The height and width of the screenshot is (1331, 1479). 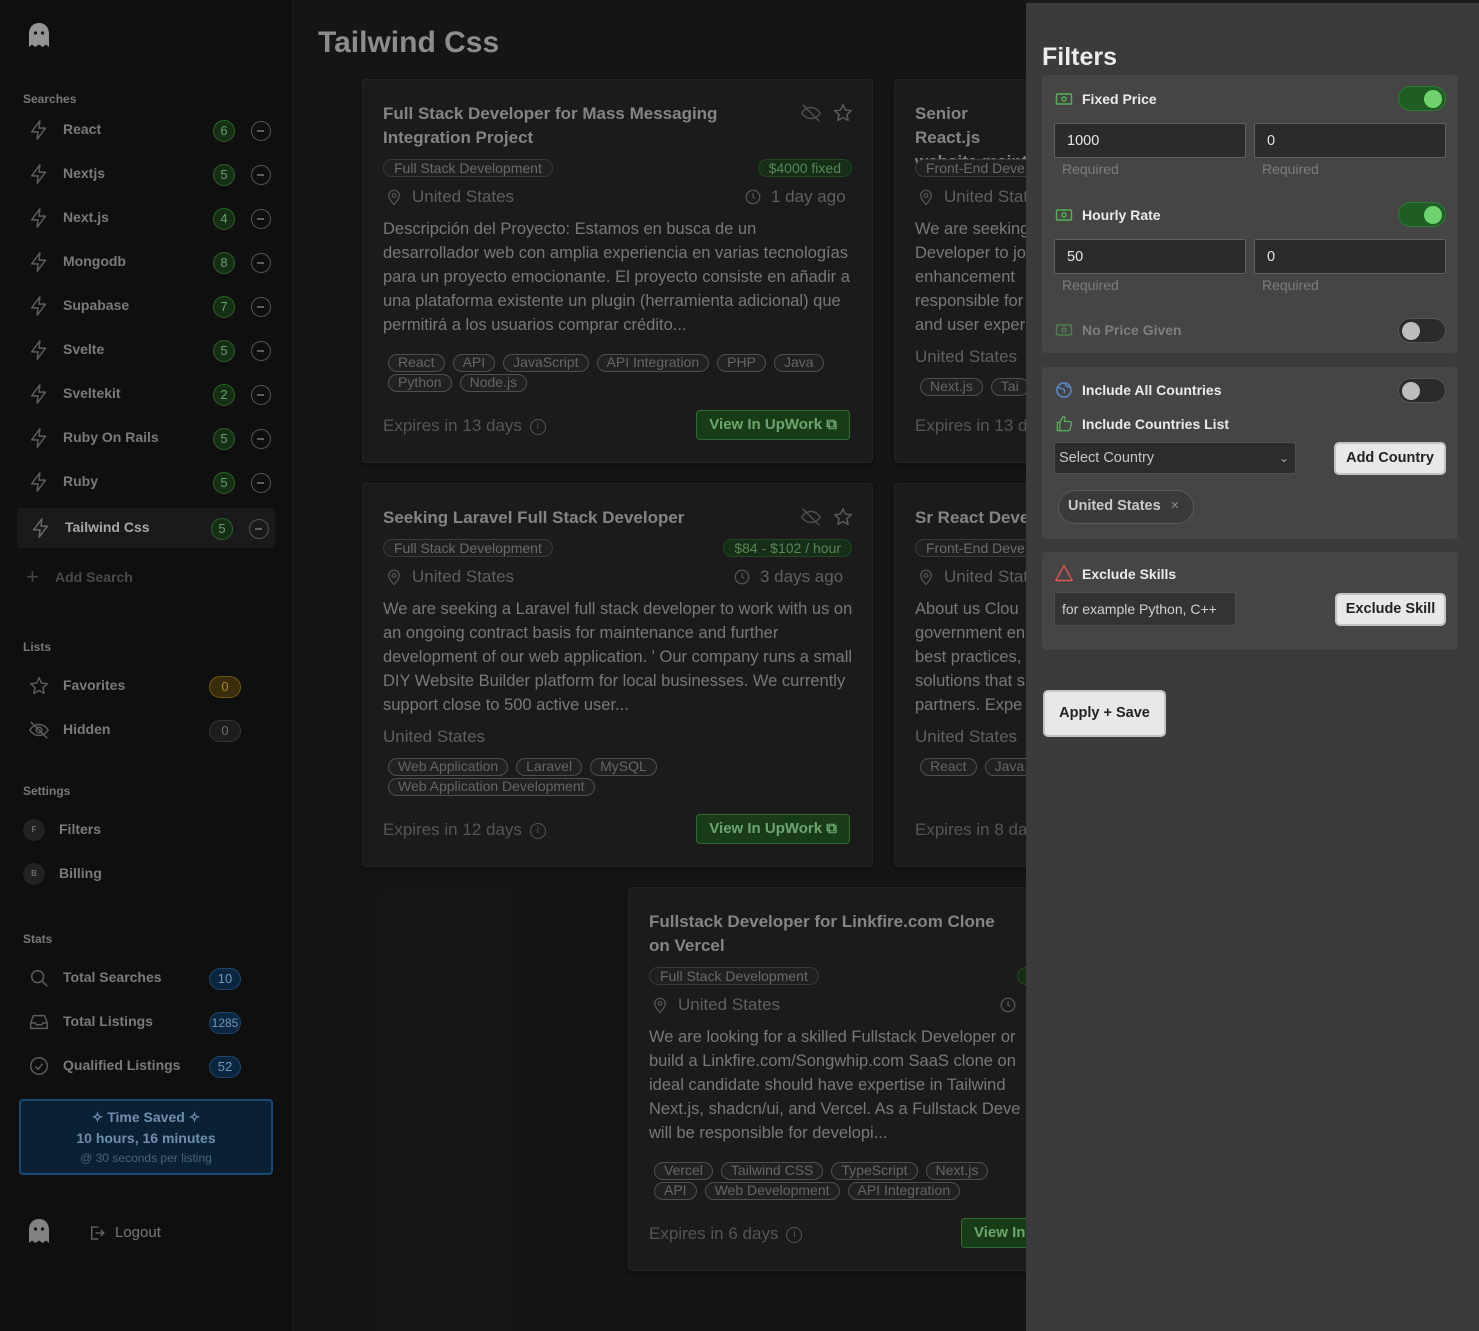 I want to click on country-select: Select Country ⌄, so click(x=1175, y=458).